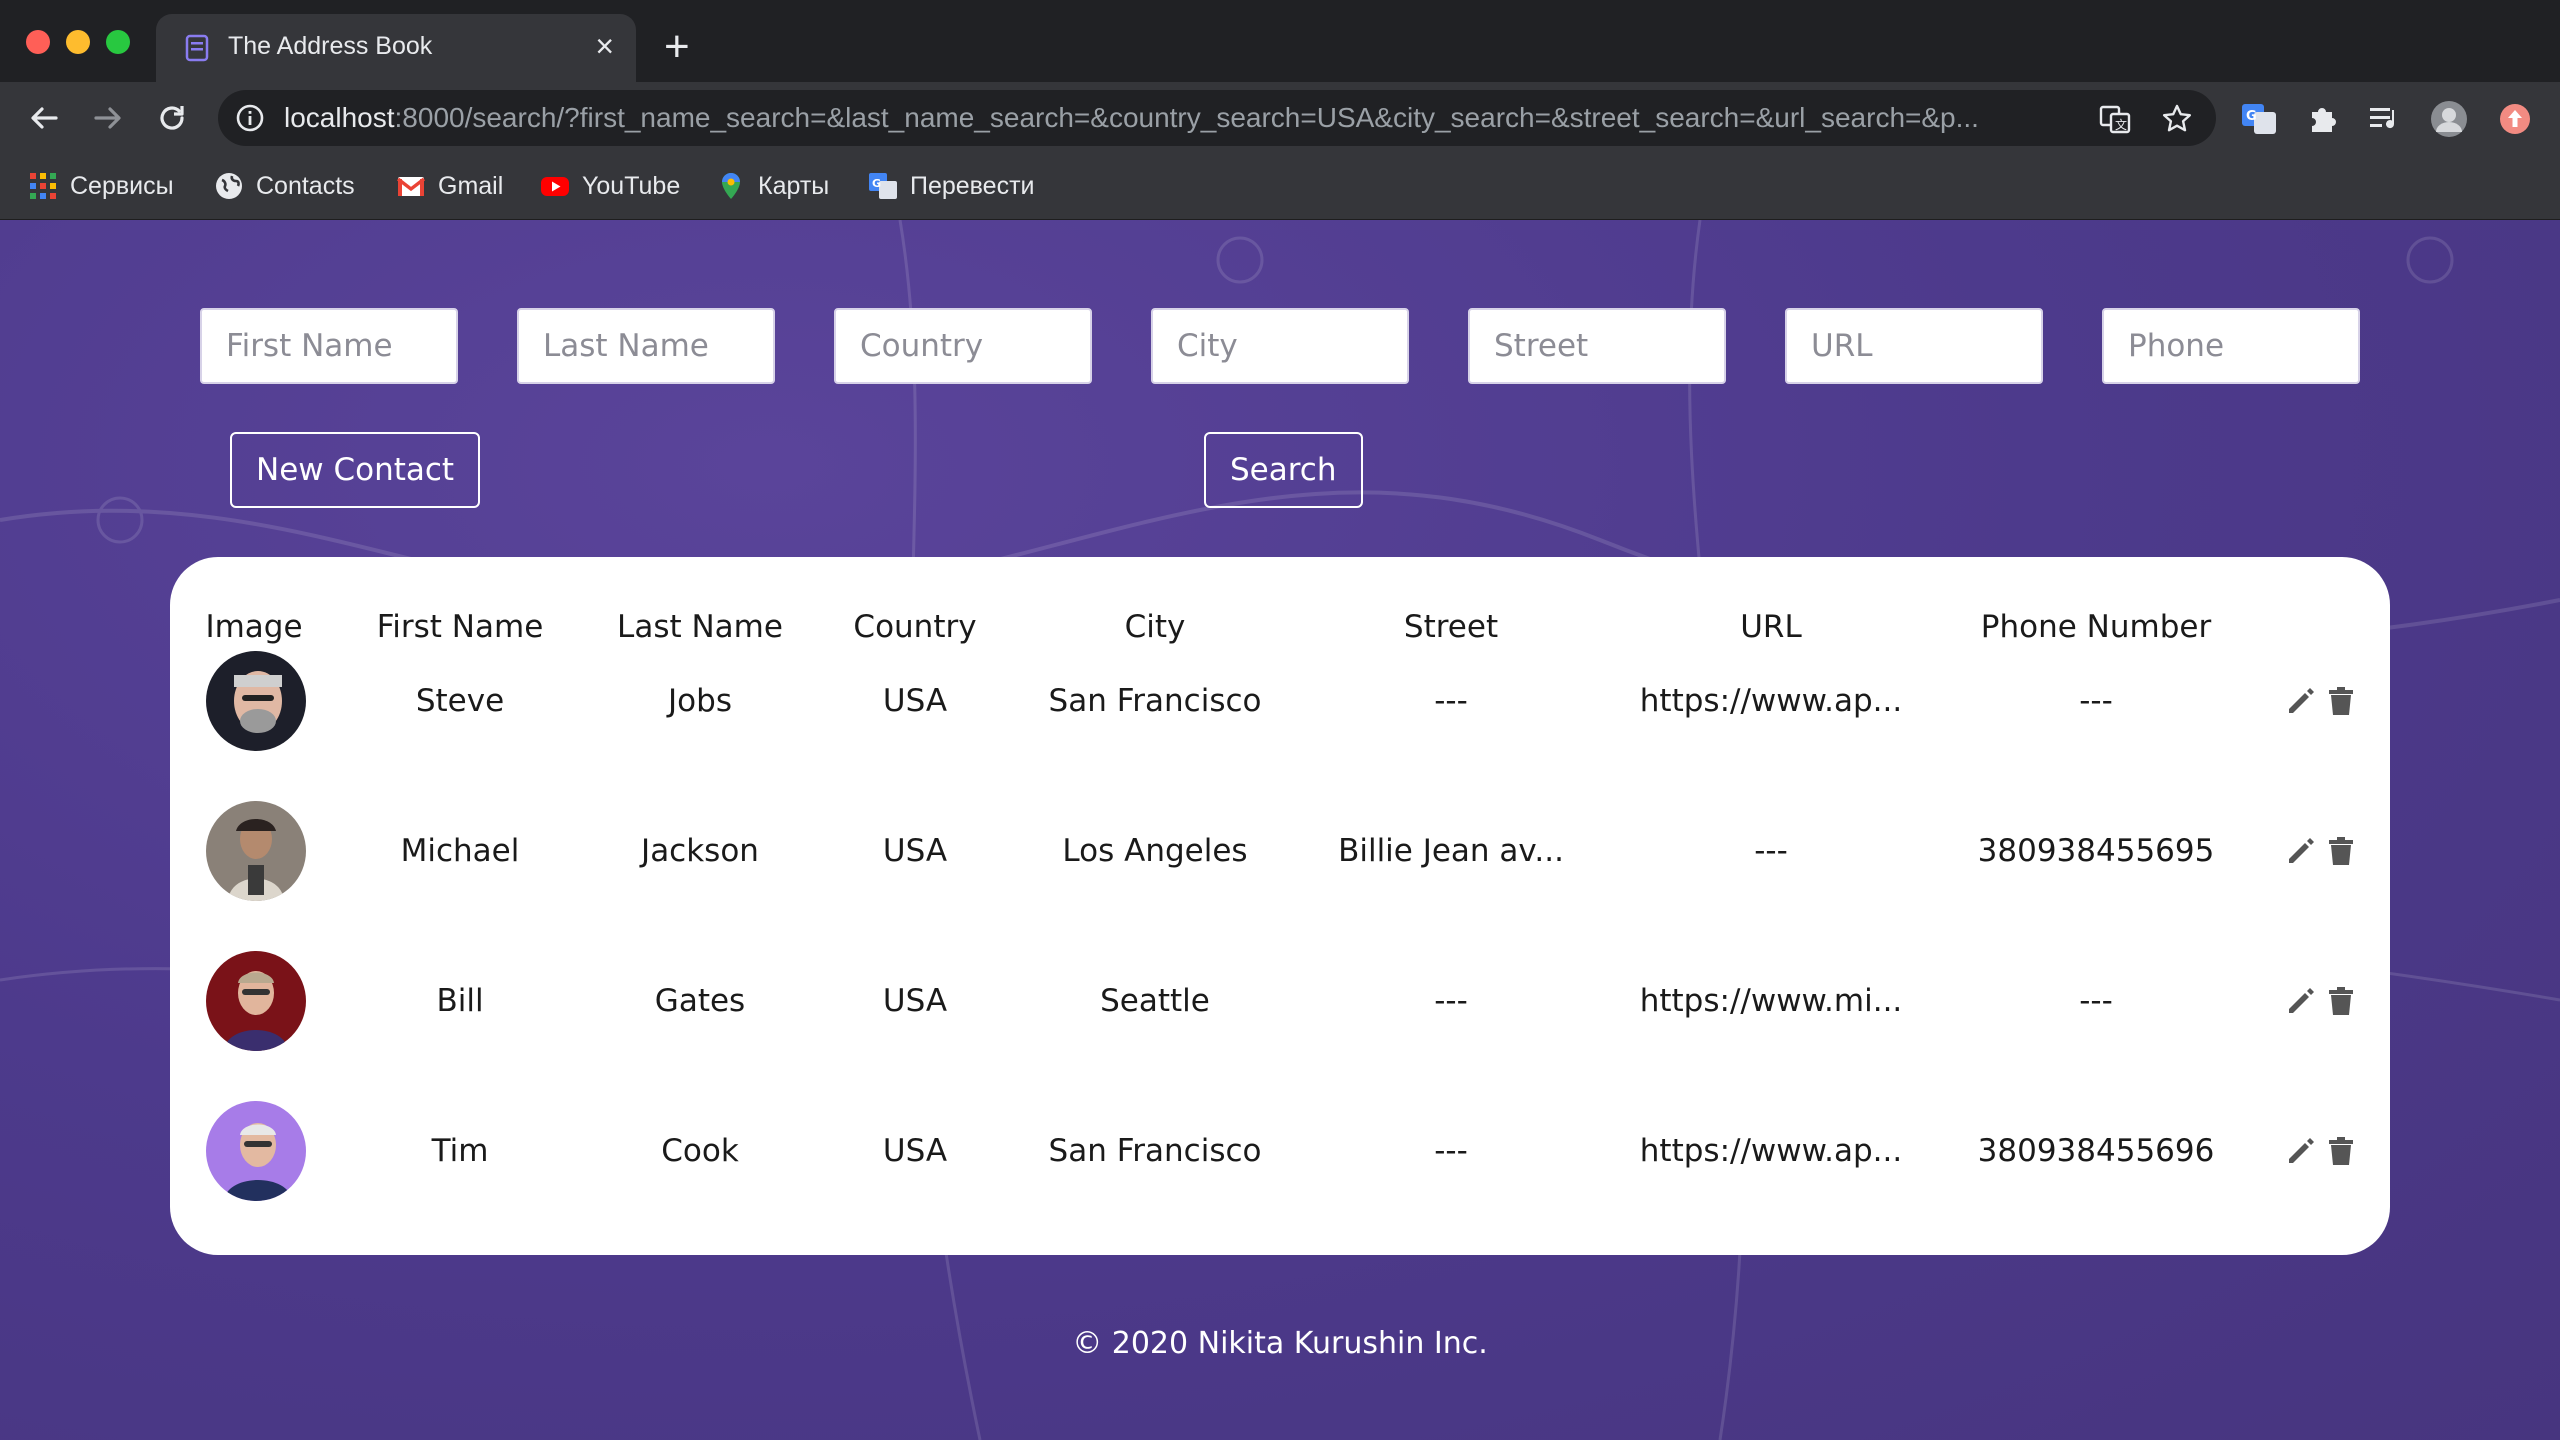  What do you see at coordinates (118, 42) in the screenshot?
I see `maximize-window-button` at bounding box center [118, 42].